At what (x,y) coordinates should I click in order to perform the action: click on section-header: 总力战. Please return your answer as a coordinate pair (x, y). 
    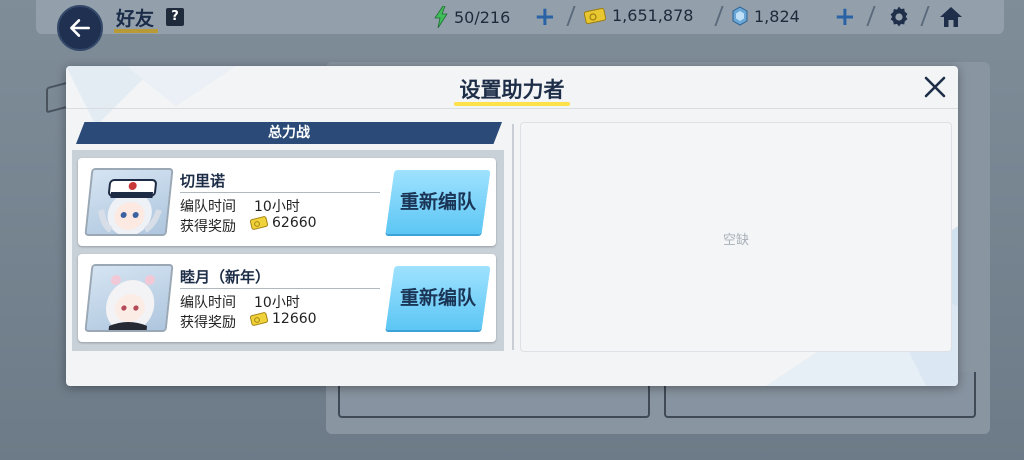
    Looking at the image, I should click on (289, 133).